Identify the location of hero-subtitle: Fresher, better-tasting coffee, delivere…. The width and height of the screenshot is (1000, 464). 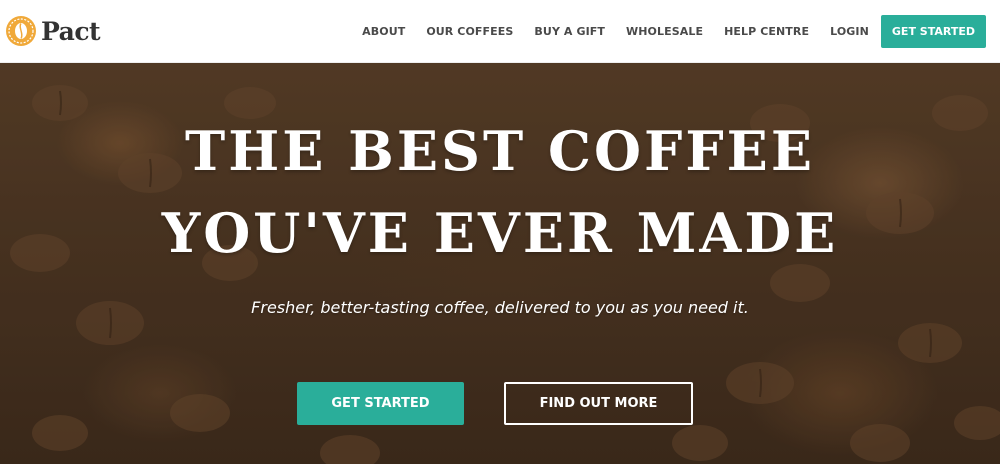
(500, 307).